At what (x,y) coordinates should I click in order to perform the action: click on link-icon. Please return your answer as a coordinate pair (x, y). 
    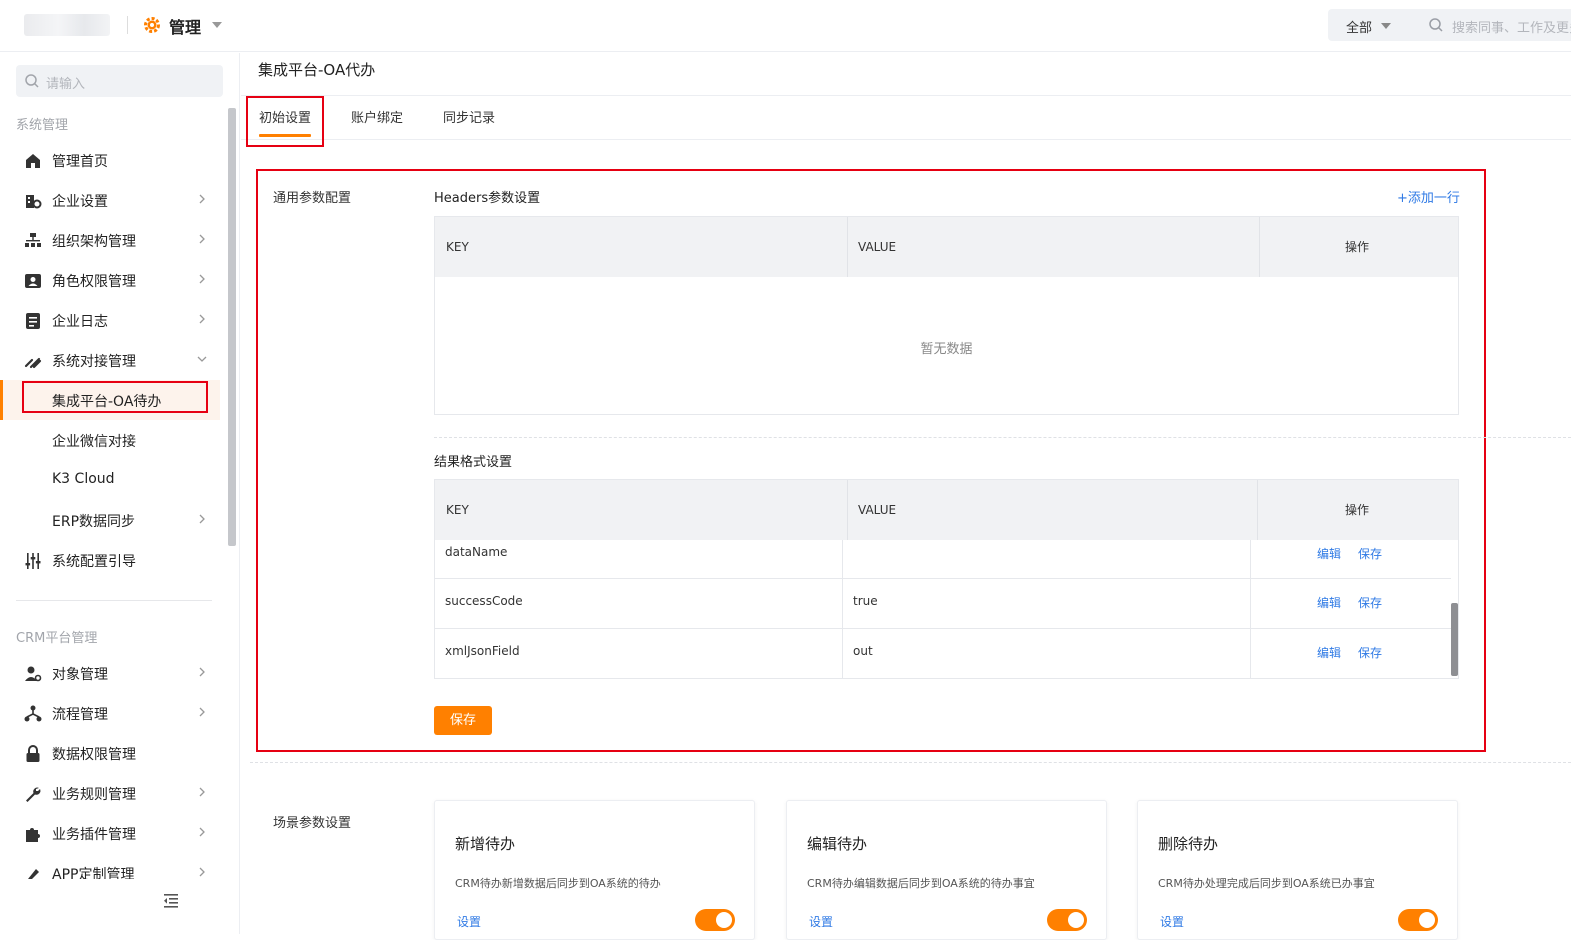
    Looking at the image, I should click on (33, 363).